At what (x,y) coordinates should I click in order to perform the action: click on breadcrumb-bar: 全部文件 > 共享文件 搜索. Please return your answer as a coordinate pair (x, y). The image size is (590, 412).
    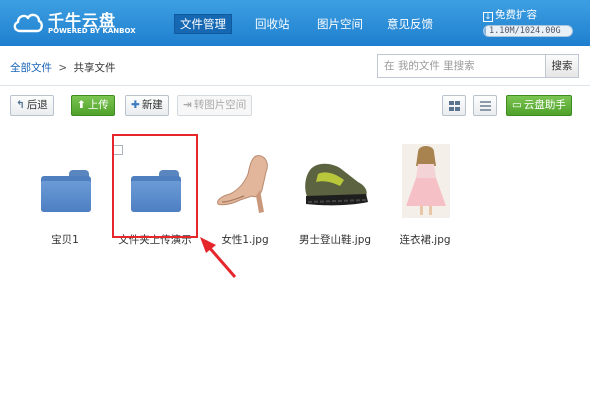
    Looking at the image, I should click on (295, 66).